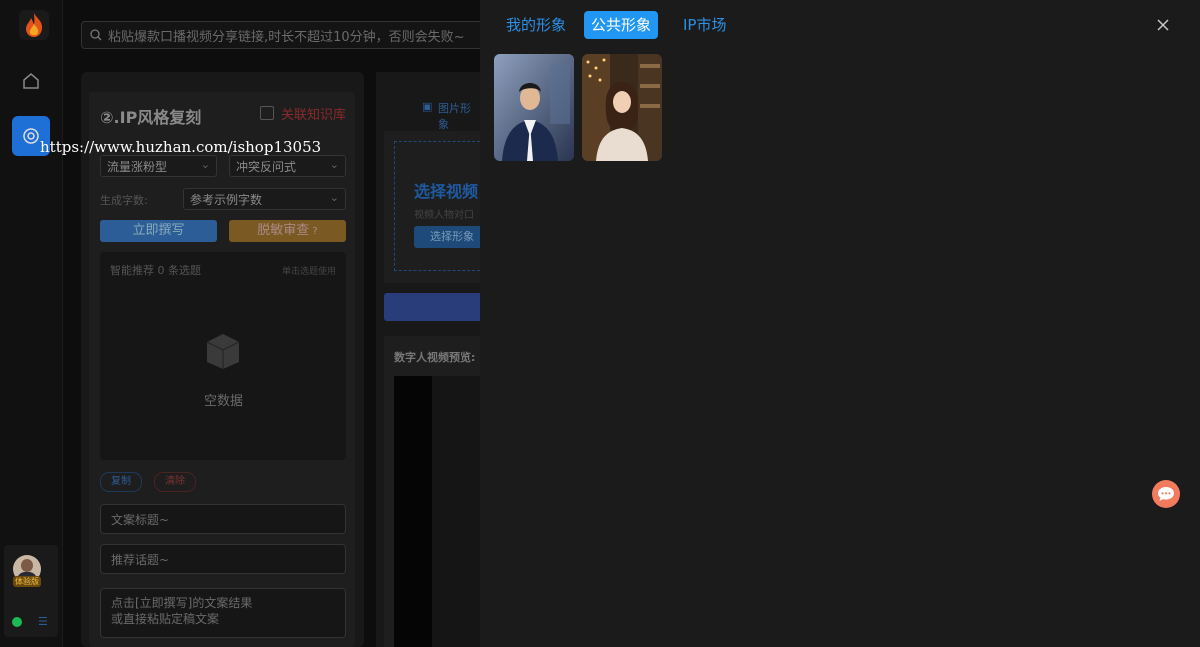 Image resolution: width=1200 pixels, height=647 pixels. Describe the element at coordinates (621, 25) in the screenshot. I see `tab-public-avatars: 公共形象` at that location.